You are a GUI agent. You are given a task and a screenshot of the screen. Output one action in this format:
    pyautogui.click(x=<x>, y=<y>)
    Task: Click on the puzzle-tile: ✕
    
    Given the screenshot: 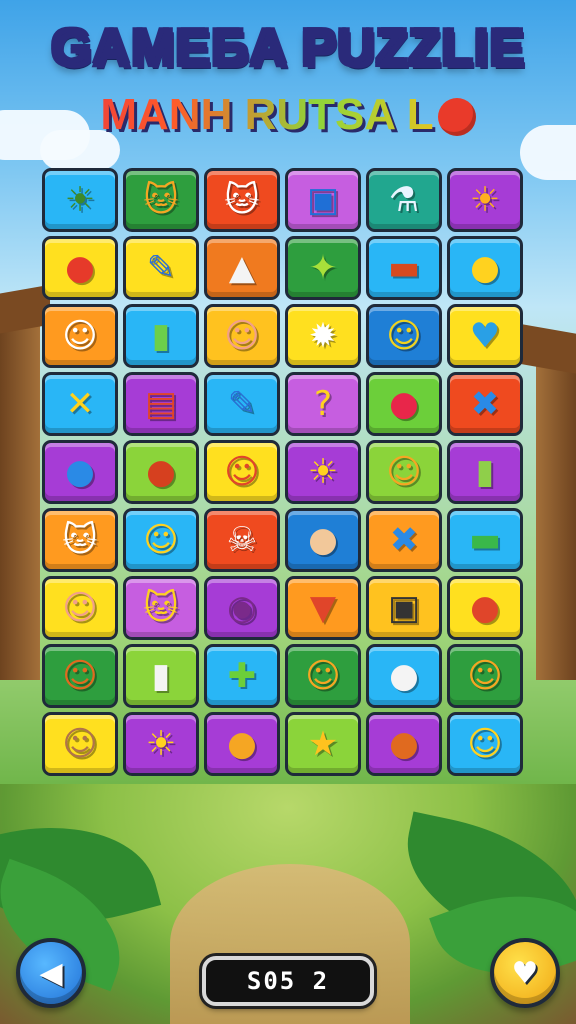 What is the action you would take?
    pyautogui.click(x=80, y=404)
    